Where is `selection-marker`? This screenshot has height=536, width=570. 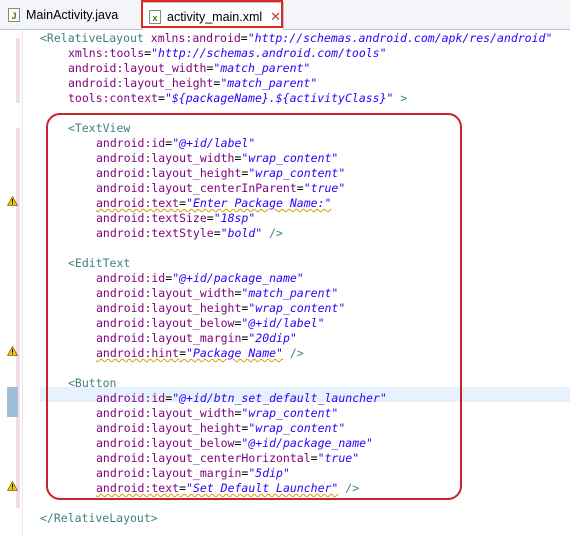
selection-marker is located at coordinates (12, 402).